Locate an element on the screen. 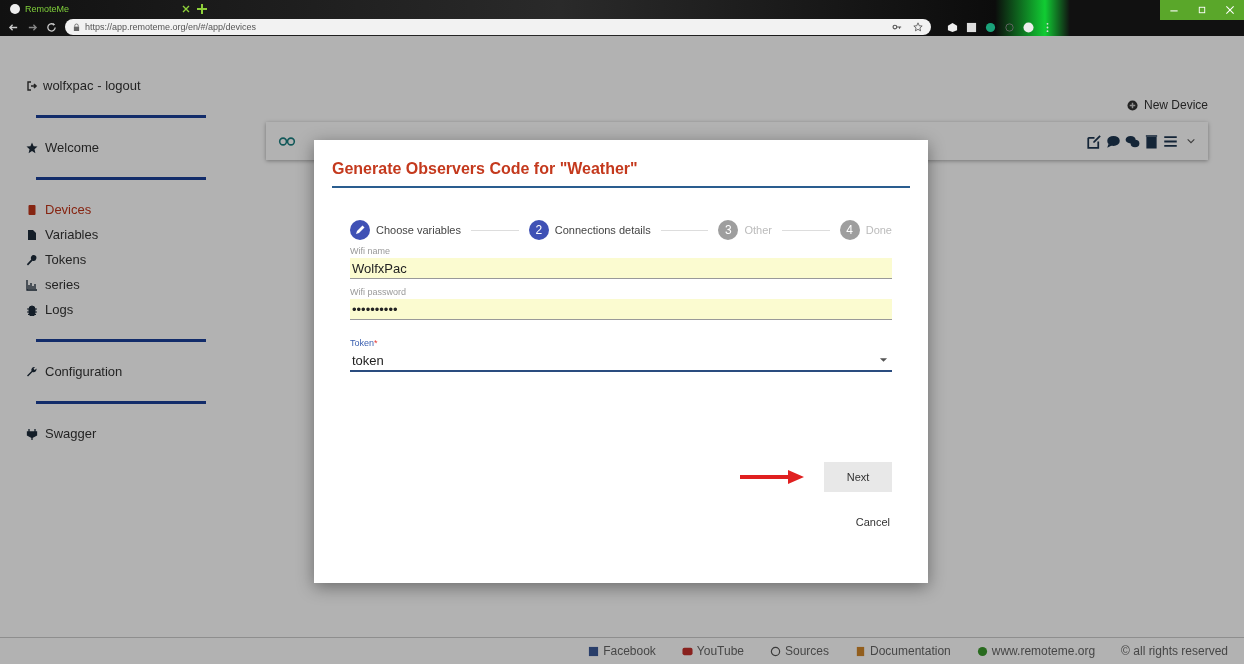 This screenshot has width=1244, height=664. wrench-icon is located at coordinates (32, 371).